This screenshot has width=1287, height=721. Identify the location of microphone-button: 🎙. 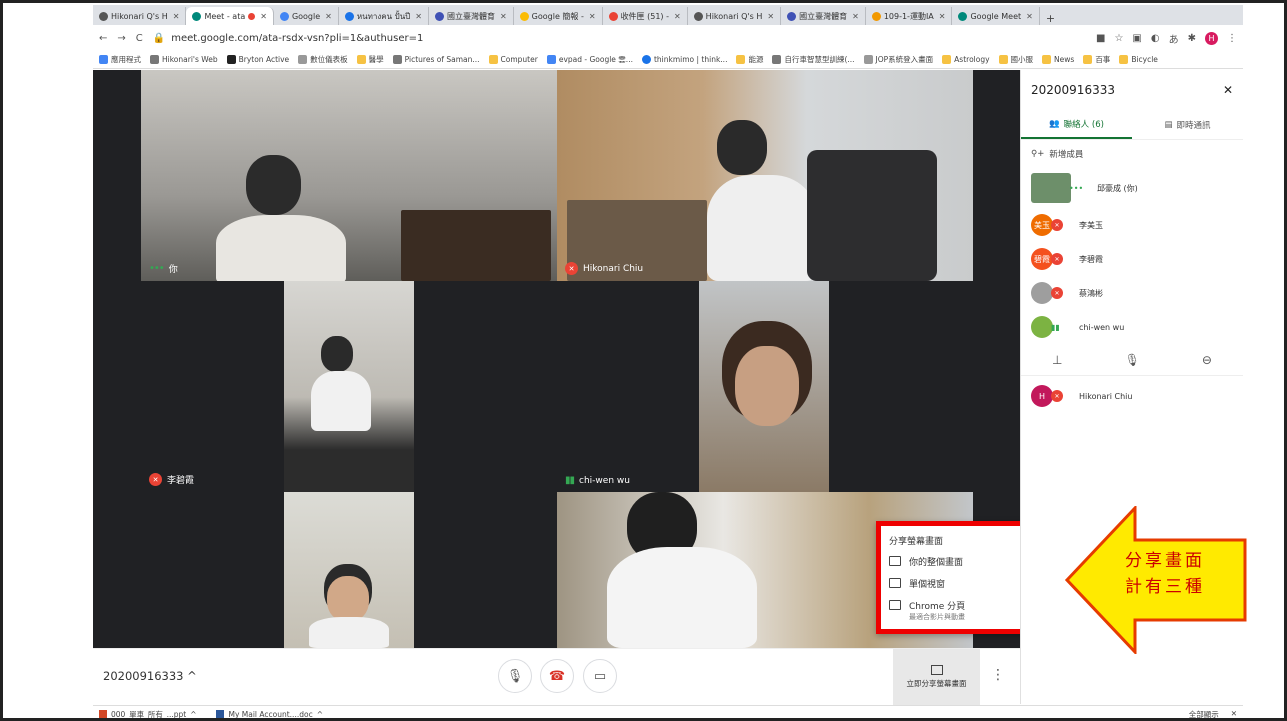
(515, 676).